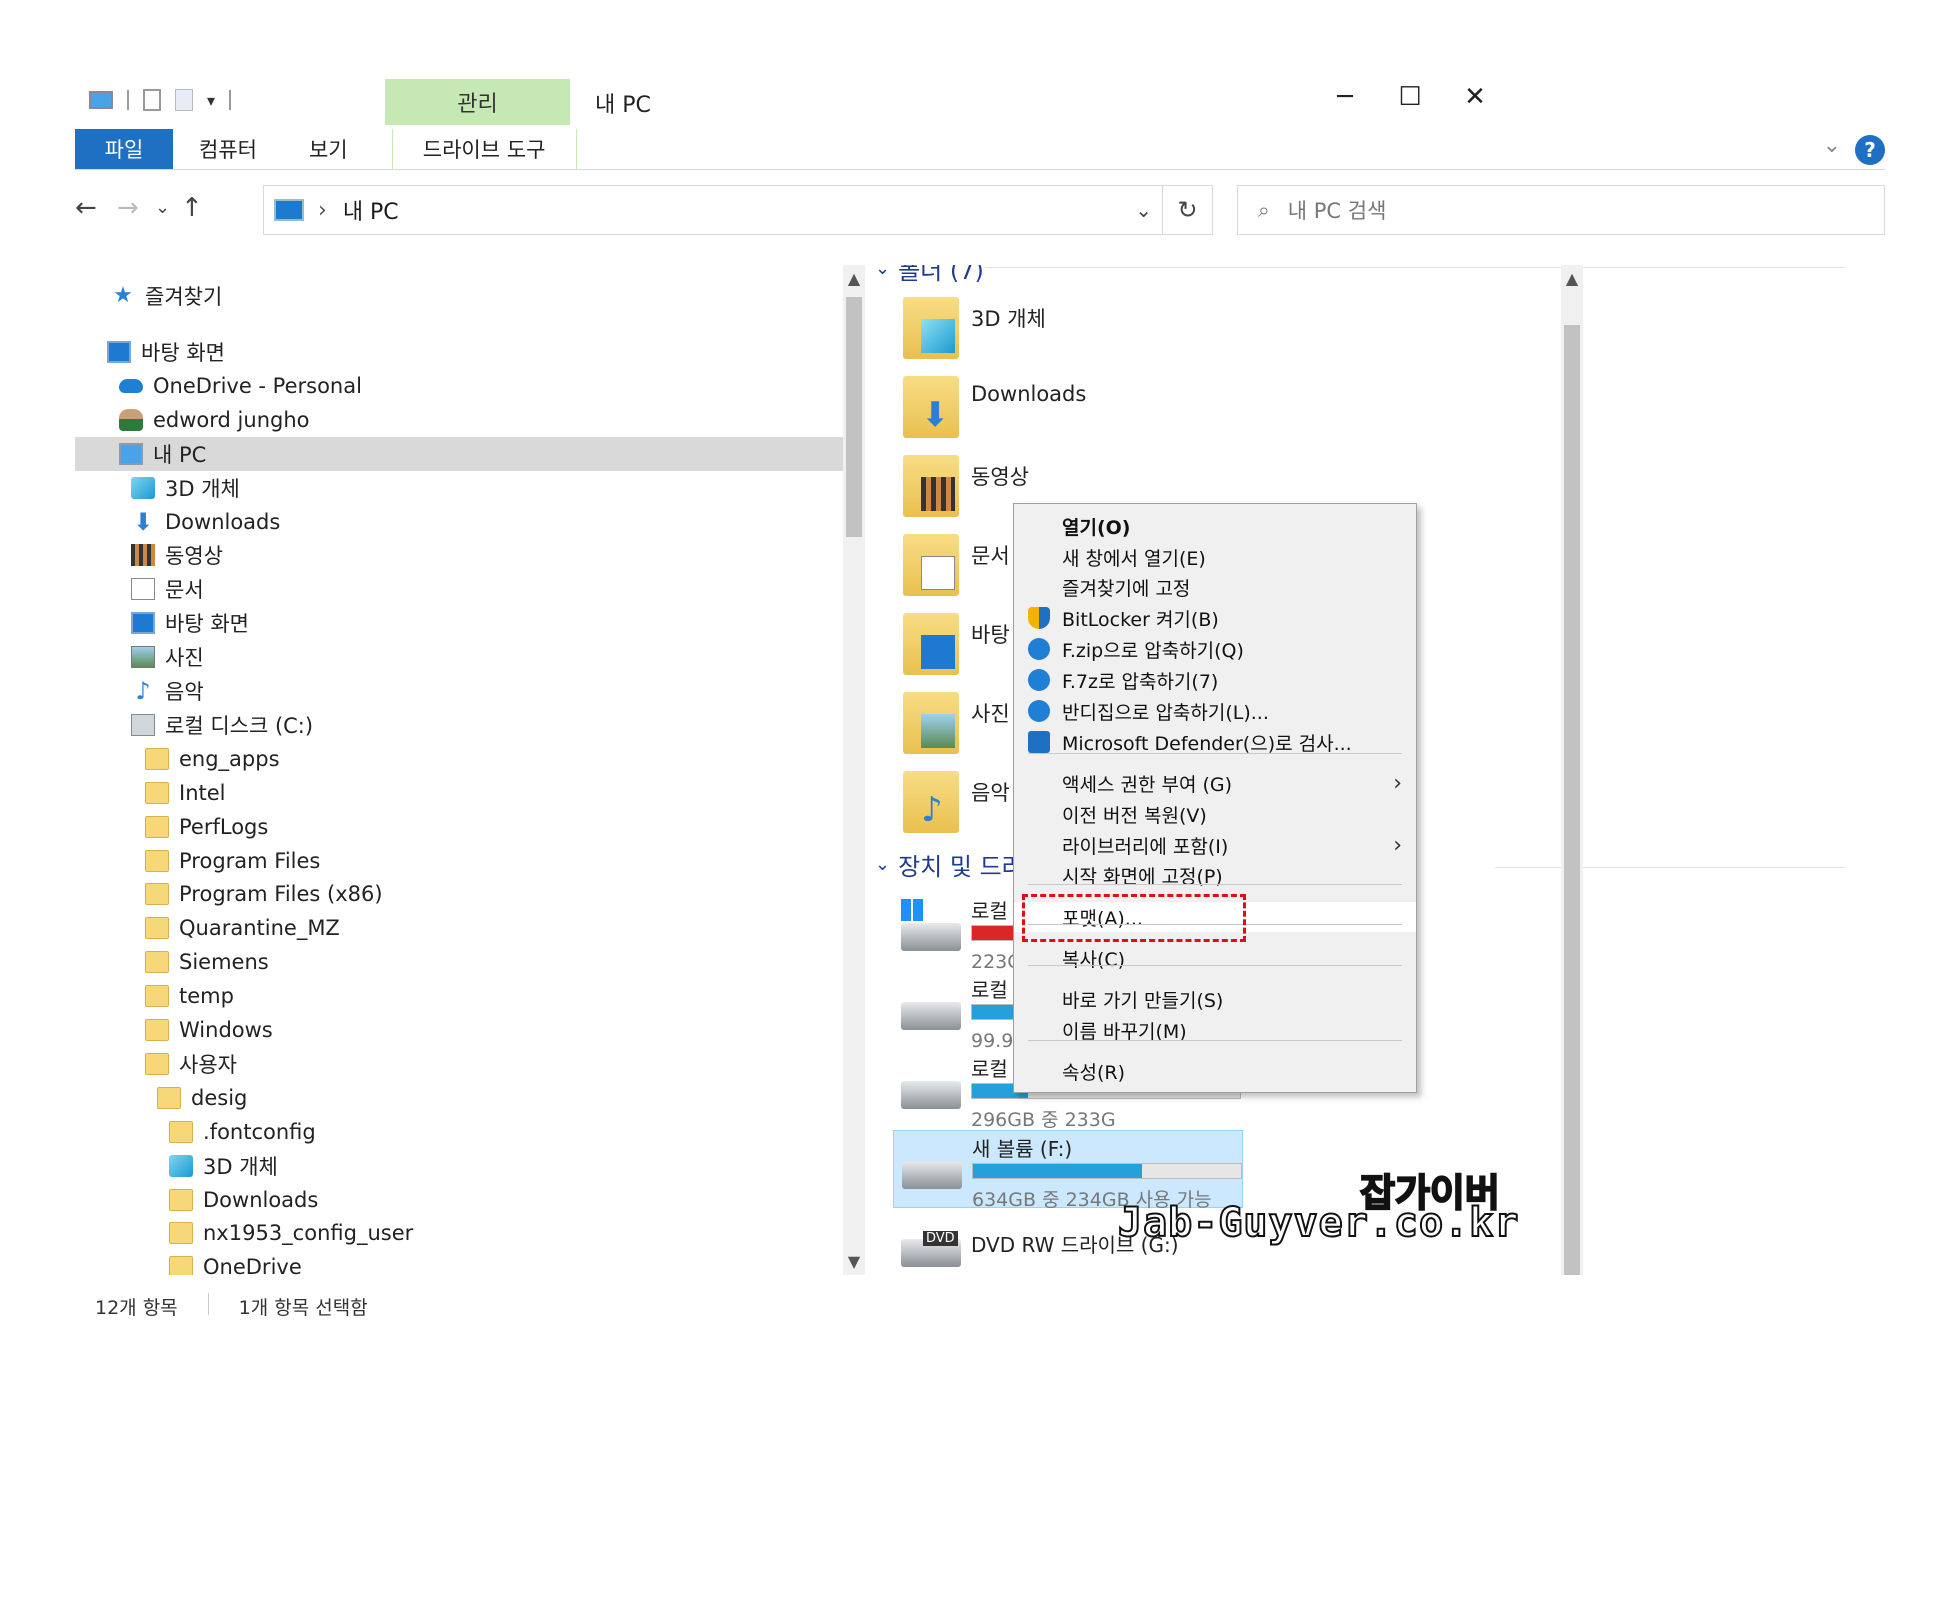 This screenshot has height=1614, width=1946. What do you see at coordinates (460, 827) in the screenshot?
I see `tree-item: PerfLogs` at bounding box center [460, 827].